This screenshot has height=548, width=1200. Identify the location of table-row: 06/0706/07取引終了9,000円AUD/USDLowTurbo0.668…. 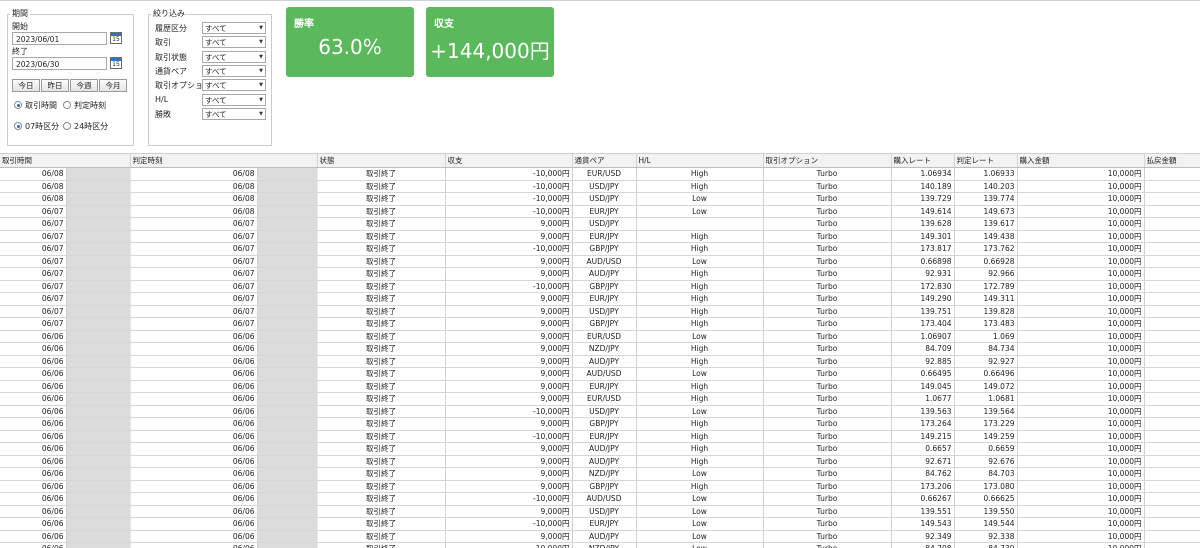
(600, 261).